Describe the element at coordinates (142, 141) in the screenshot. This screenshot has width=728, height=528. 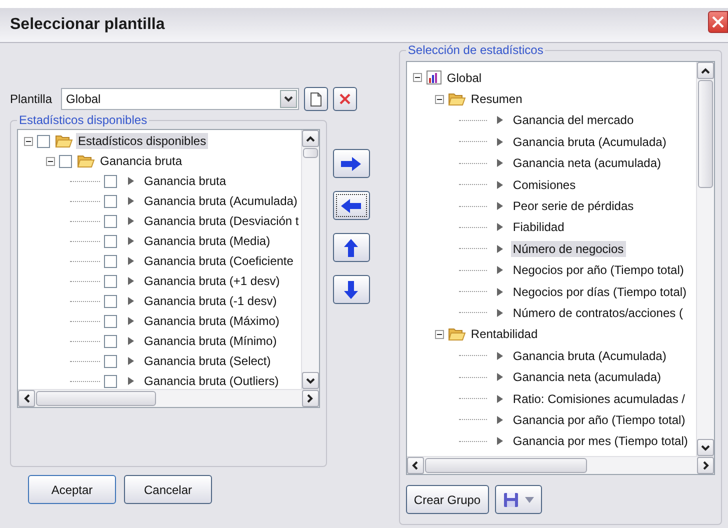
I see `tree-item: Estadísticos disponibles` at that location.